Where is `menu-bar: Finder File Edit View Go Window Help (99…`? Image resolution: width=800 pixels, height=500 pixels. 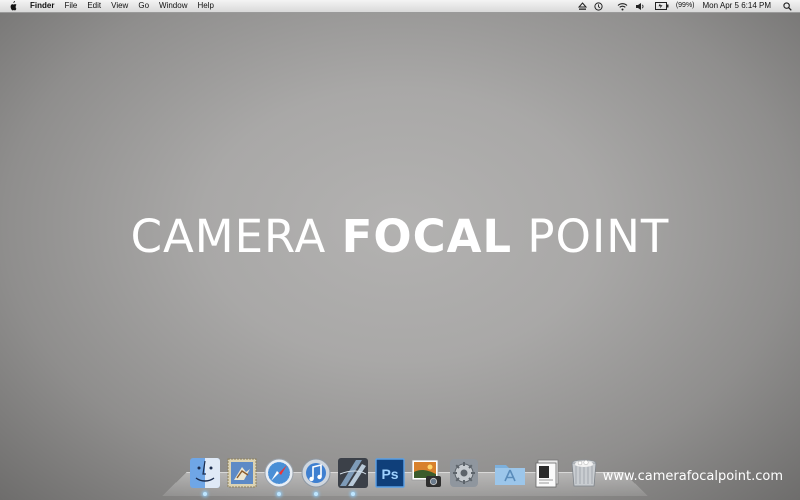
menu-bar: Finder File Edit View Go Window Help (99… is located at coordinates (400, 6).